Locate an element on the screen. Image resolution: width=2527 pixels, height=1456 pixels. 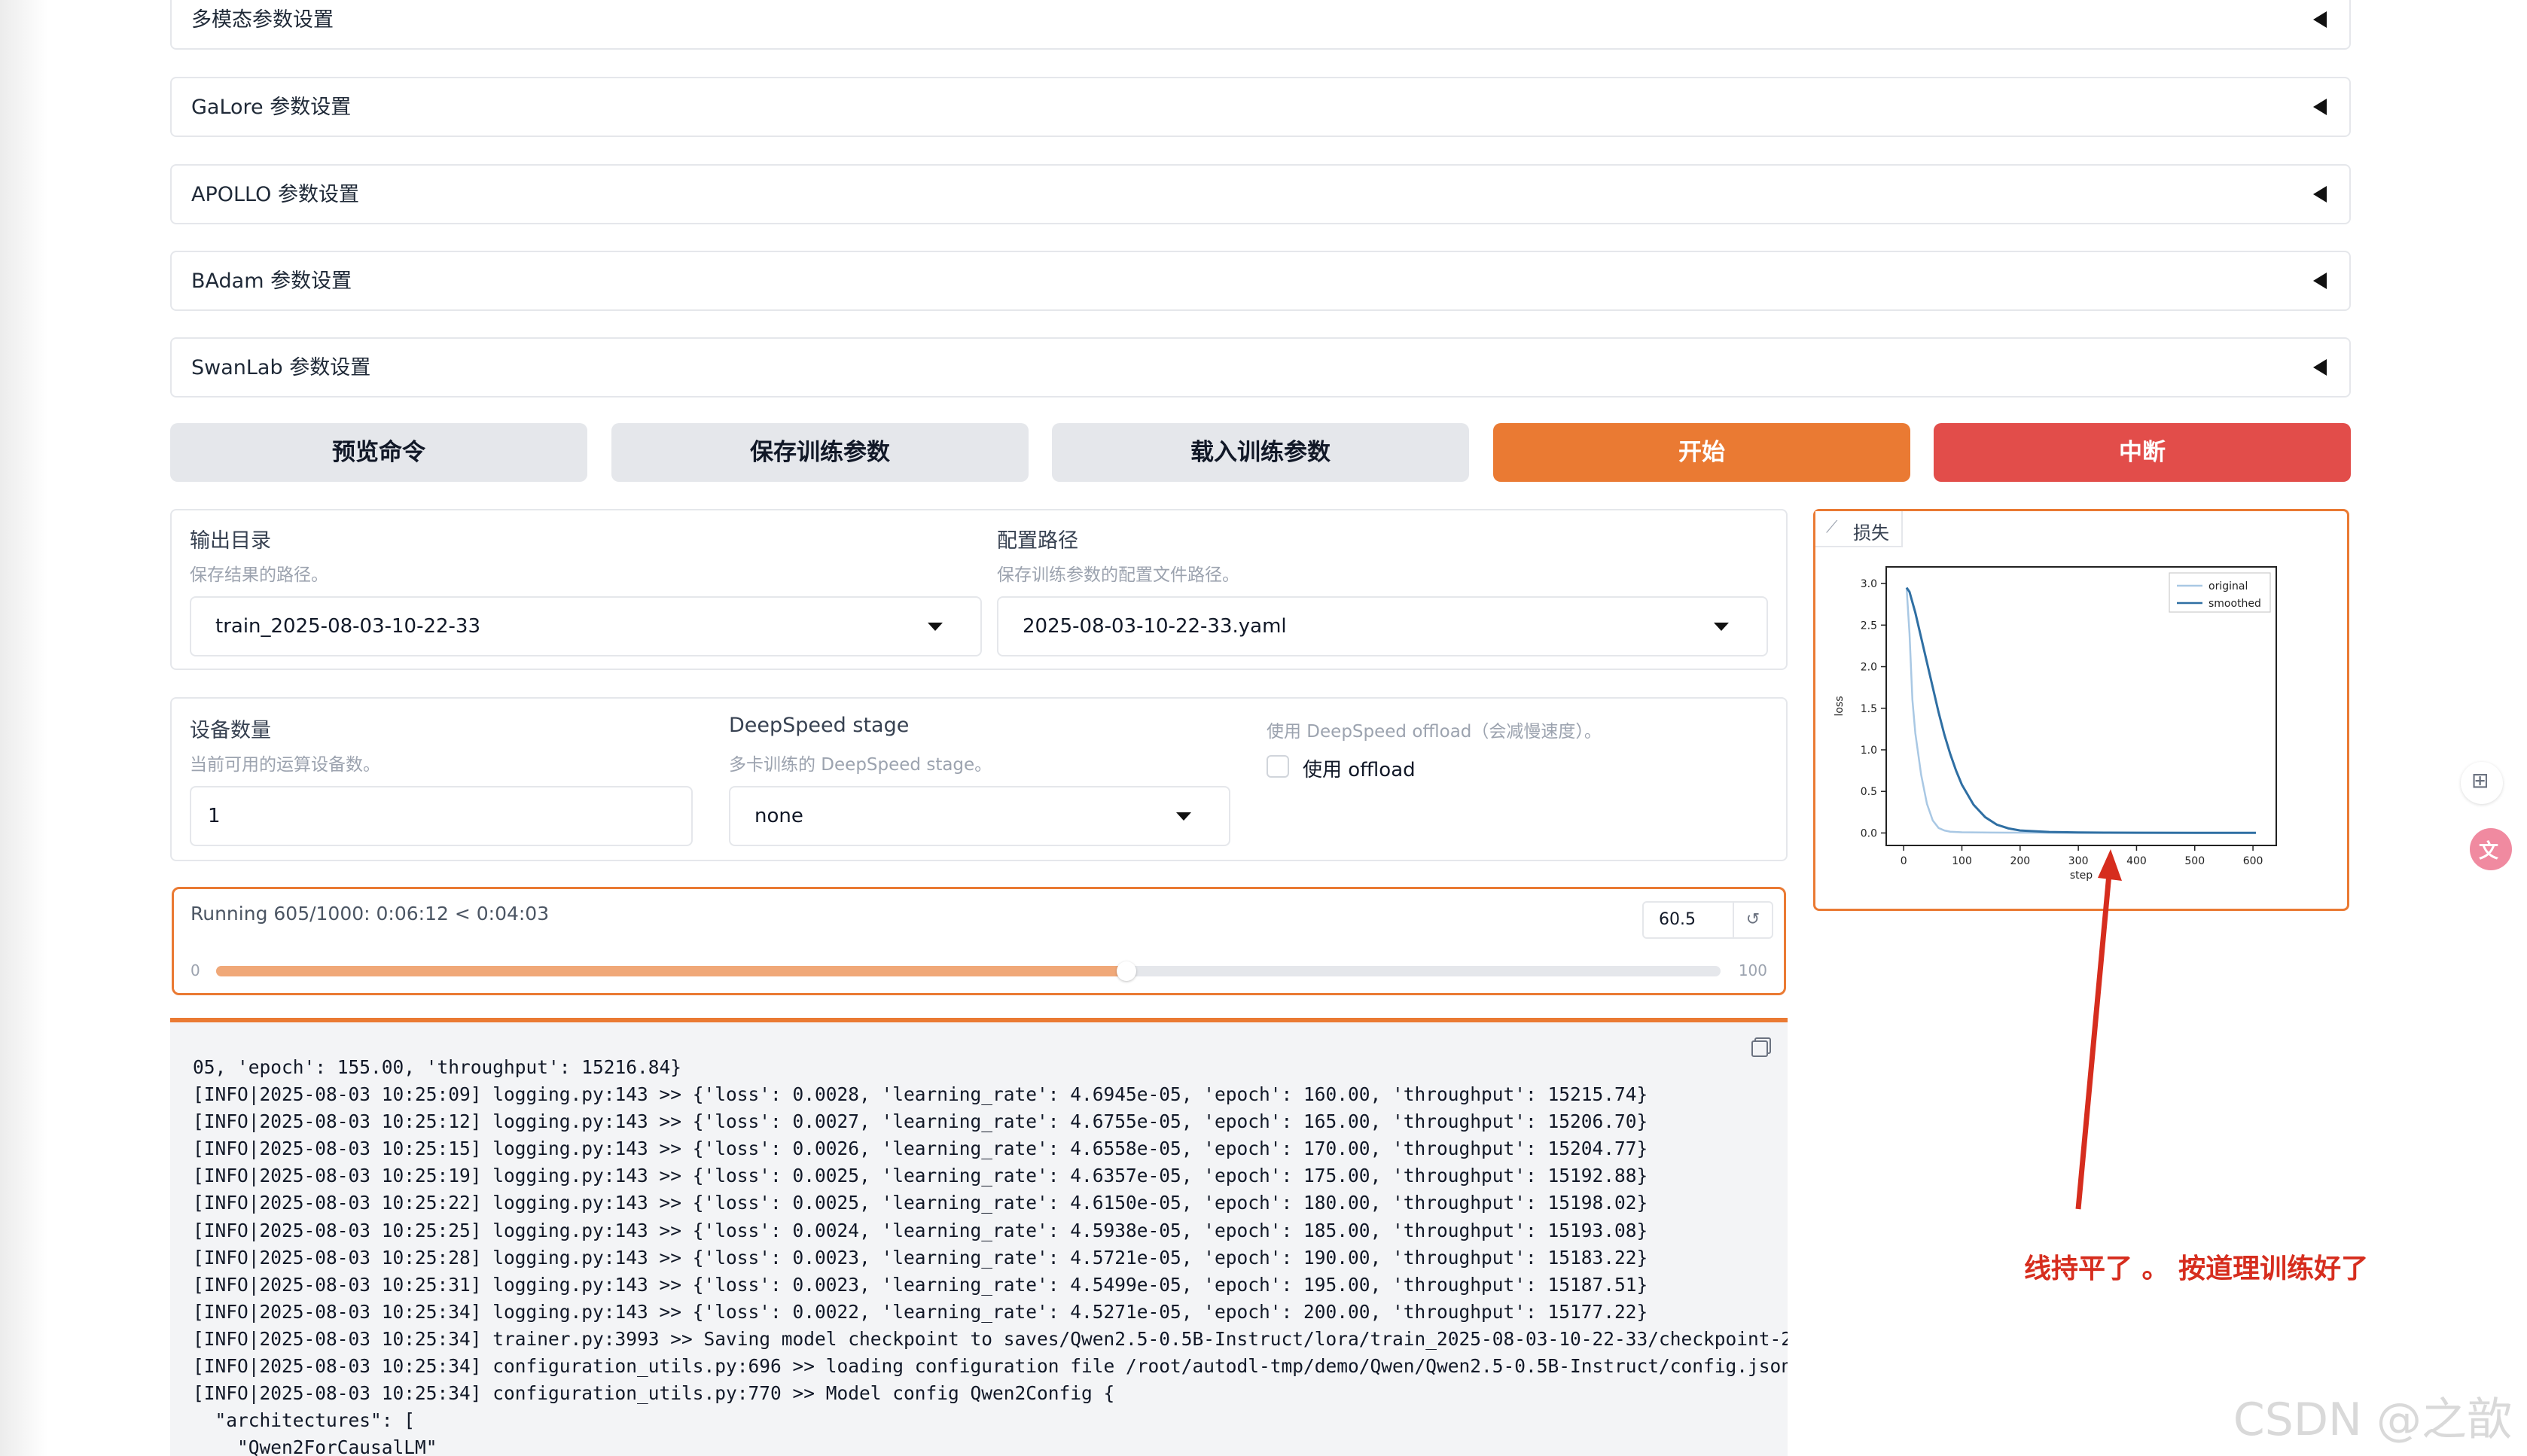
y-axis-label: loss is located at coordinates (1840, 706).